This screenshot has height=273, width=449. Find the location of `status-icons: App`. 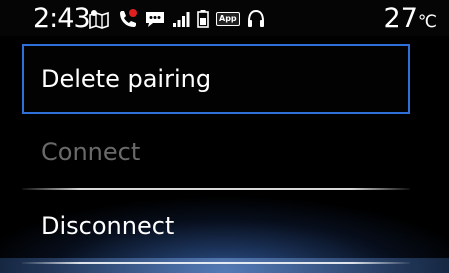

status-icons: App is located at coordinates (180, 19).